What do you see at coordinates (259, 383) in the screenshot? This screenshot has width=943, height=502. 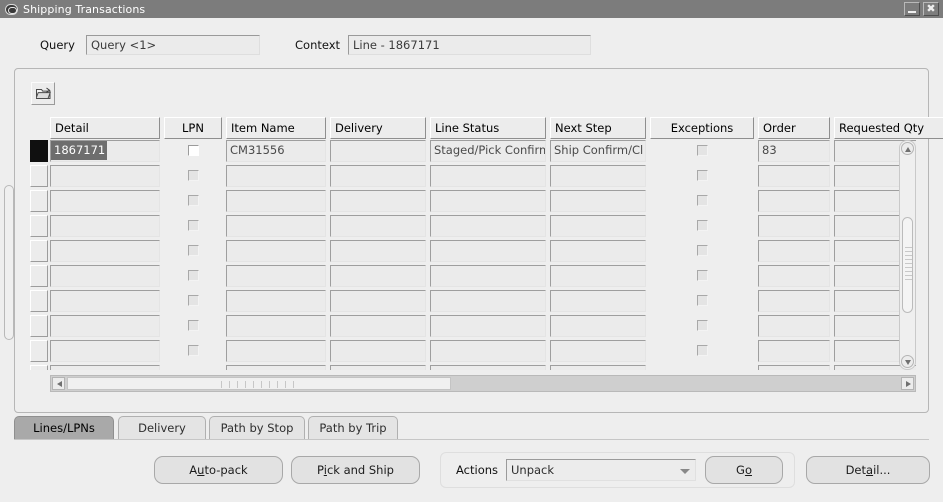 I see `horizontal-scrollbar-thumb` at bounding box center [259, 383].